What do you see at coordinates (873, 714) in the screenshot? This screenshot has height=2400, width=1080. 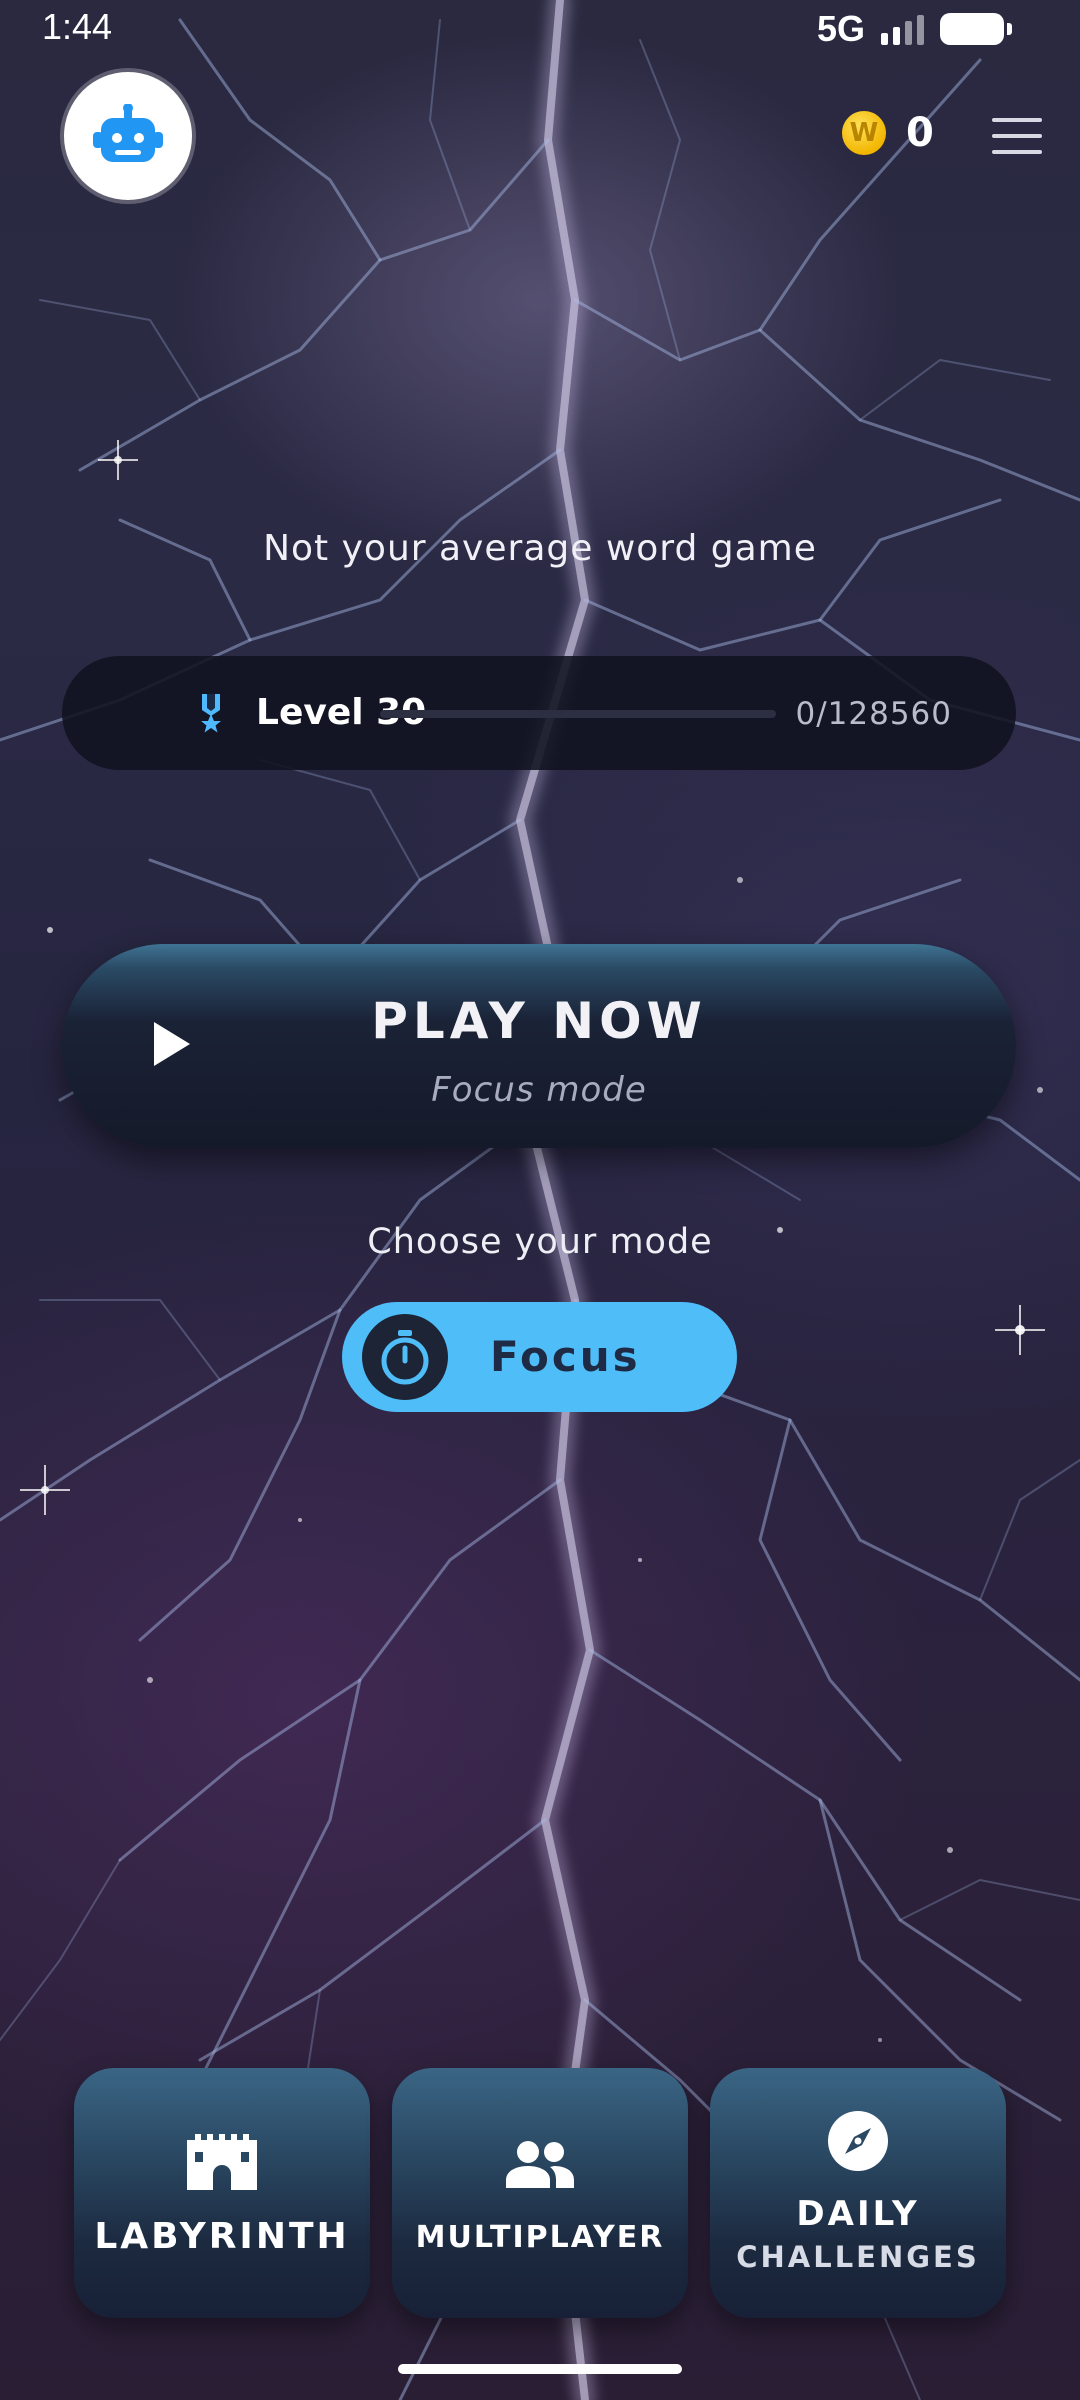 I see `level-points: 0/128560` at bounding box center [873, 714].